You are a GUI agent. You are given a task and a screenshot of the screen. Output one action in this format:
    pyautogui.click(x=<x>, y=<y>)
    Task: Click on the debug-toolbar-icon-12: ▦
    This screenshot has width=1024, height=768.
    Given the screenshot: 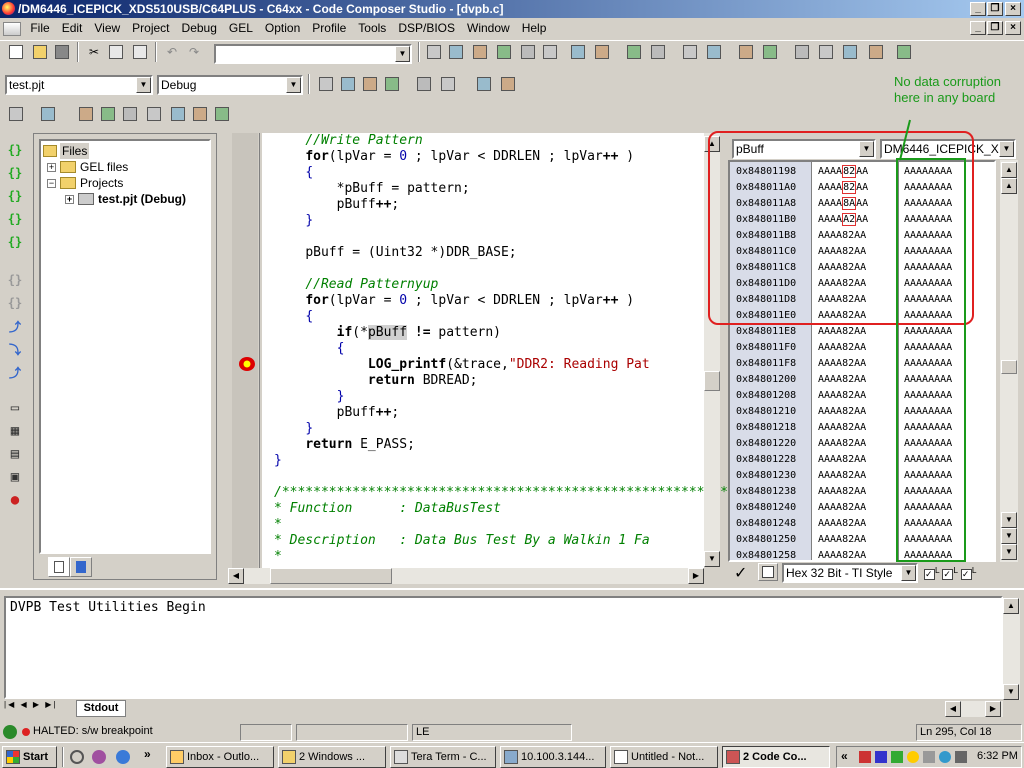 What is the action you would take?
    pyautogui.click(x=15, y=431)
    